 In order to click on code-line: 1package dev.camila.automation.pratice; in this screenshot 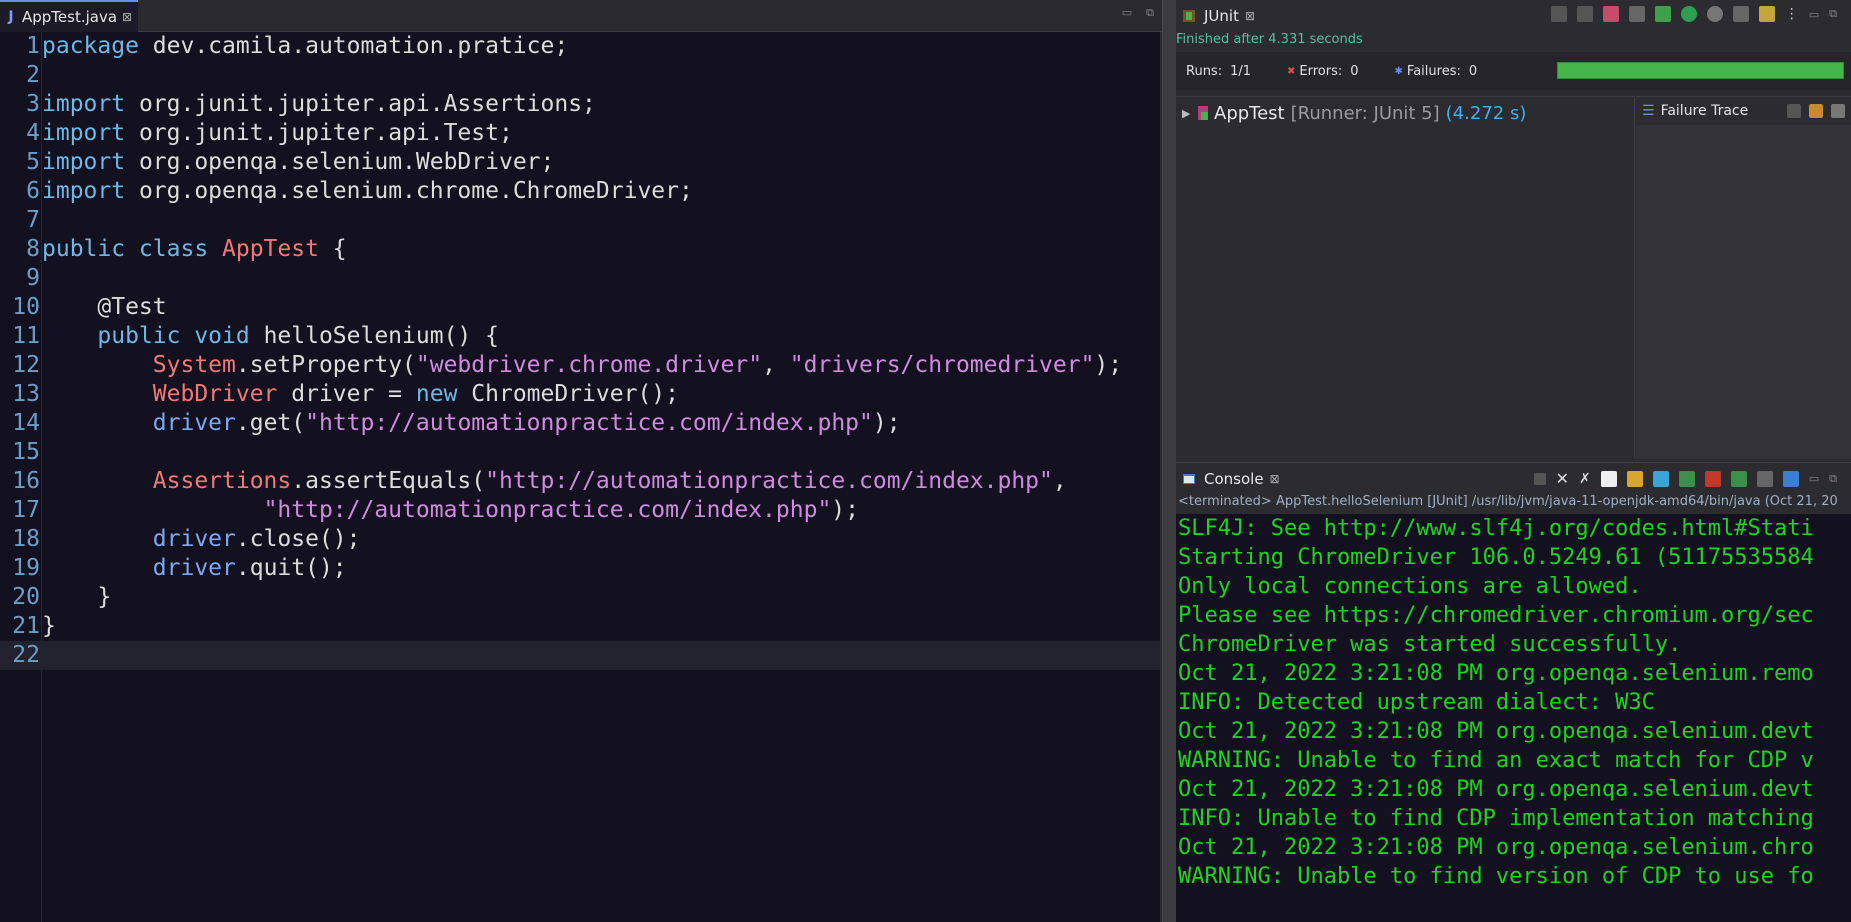, I will do `click(580, 46)`.